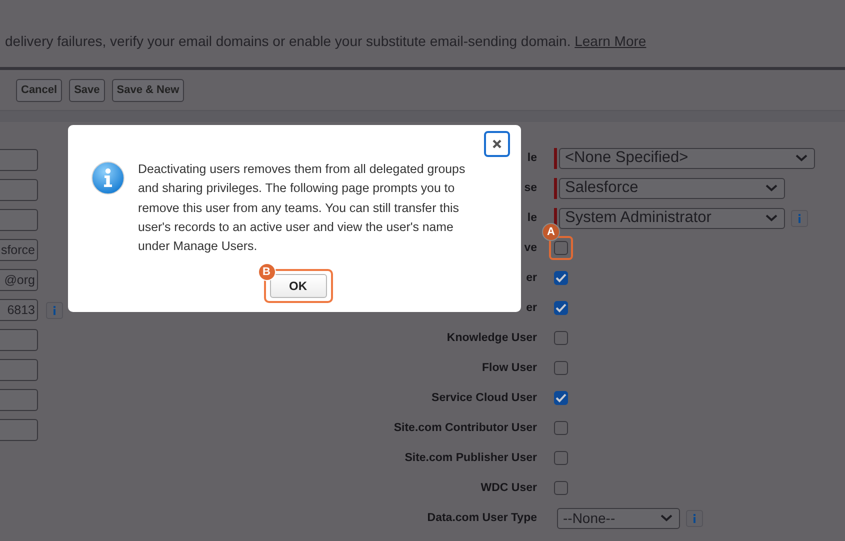 Image resolution: width=845 pixels, height=541 pixels. Describe the element at coordinates (19, 250) in the screenshot. I see `text-field: sforce` at that location.